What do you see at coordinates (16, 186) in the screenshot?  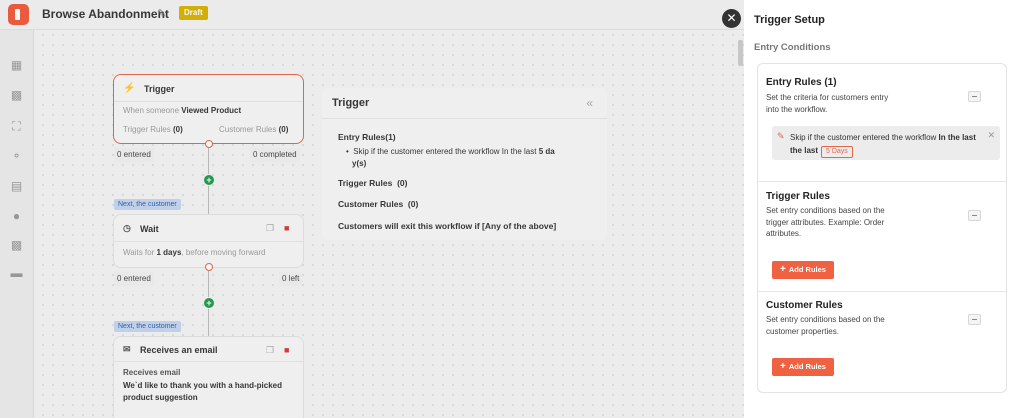 I see `templates-icon: ▤` at bounding box center [16, 186].